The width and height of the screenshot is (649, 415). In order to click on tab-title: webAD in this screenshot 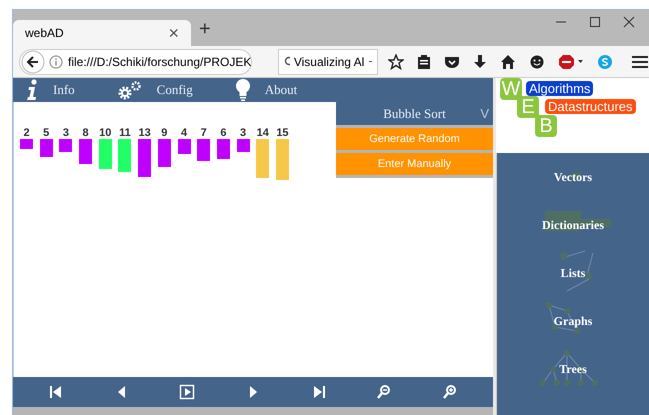, I will do `click(44, 33)`.